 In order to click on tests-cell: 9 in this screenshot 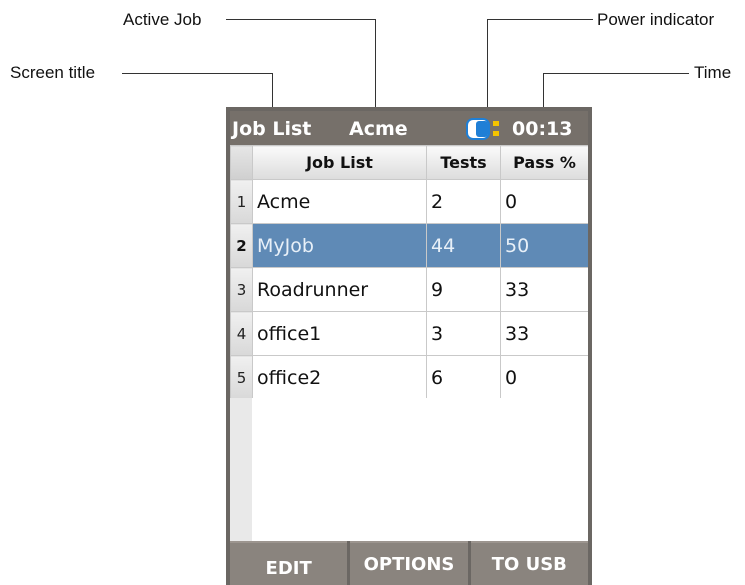, I will do `click(463, 289)`.